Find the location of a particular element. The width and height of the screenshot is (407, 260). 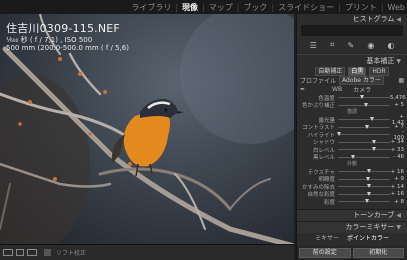

module-5: プリント is located at coordinates (361, 7).